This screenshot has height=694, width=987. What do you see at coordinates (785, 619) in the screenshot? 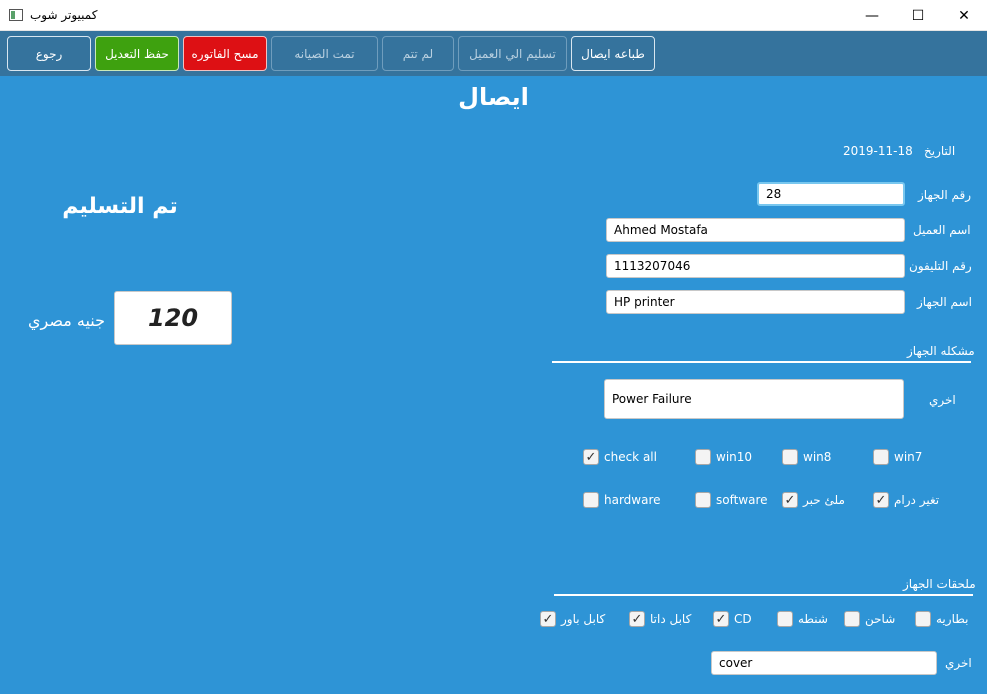
I see `bag-checkbox` at bounding box center [785, 619].